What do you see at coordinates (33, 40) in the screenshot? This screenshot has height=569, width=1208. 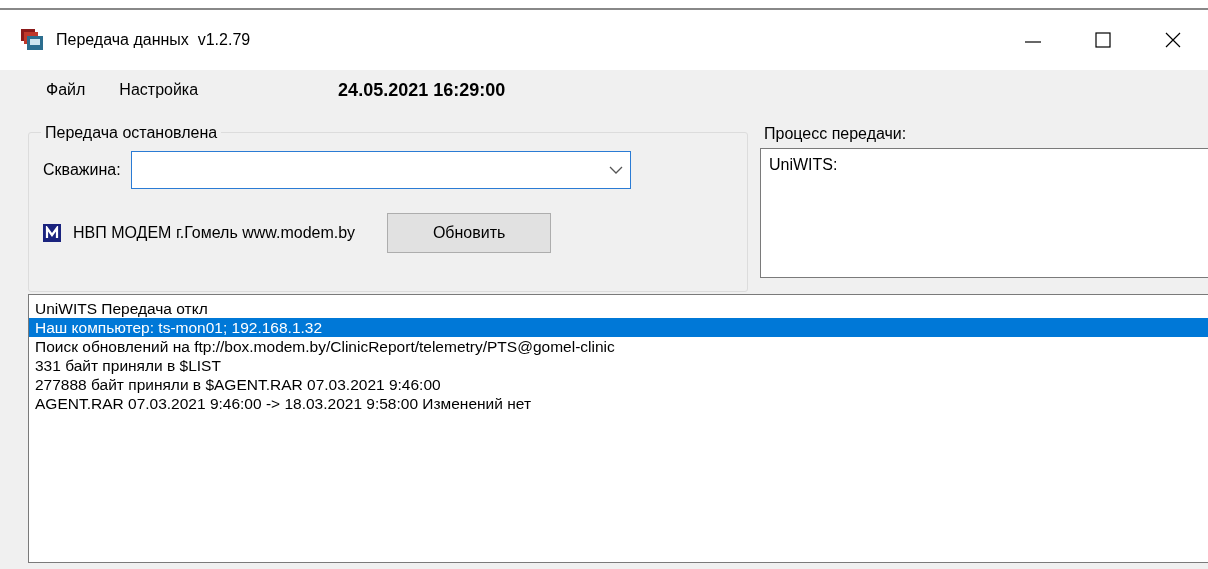 I see `app-icon` at bounding box center [33, 40].